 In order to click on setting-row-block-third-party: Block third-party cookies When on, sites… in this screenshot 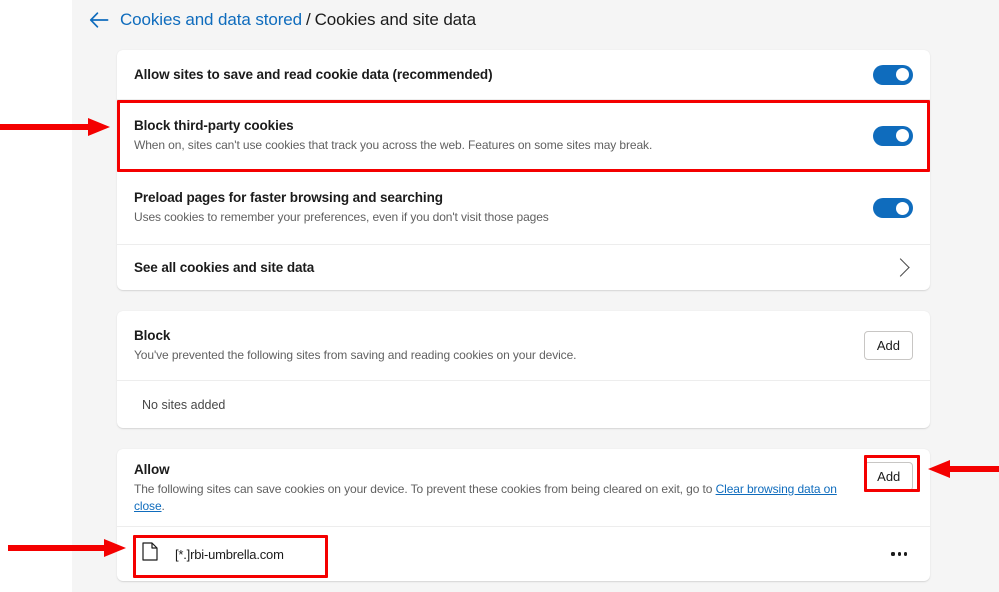, I will do `click(523, 135)`.